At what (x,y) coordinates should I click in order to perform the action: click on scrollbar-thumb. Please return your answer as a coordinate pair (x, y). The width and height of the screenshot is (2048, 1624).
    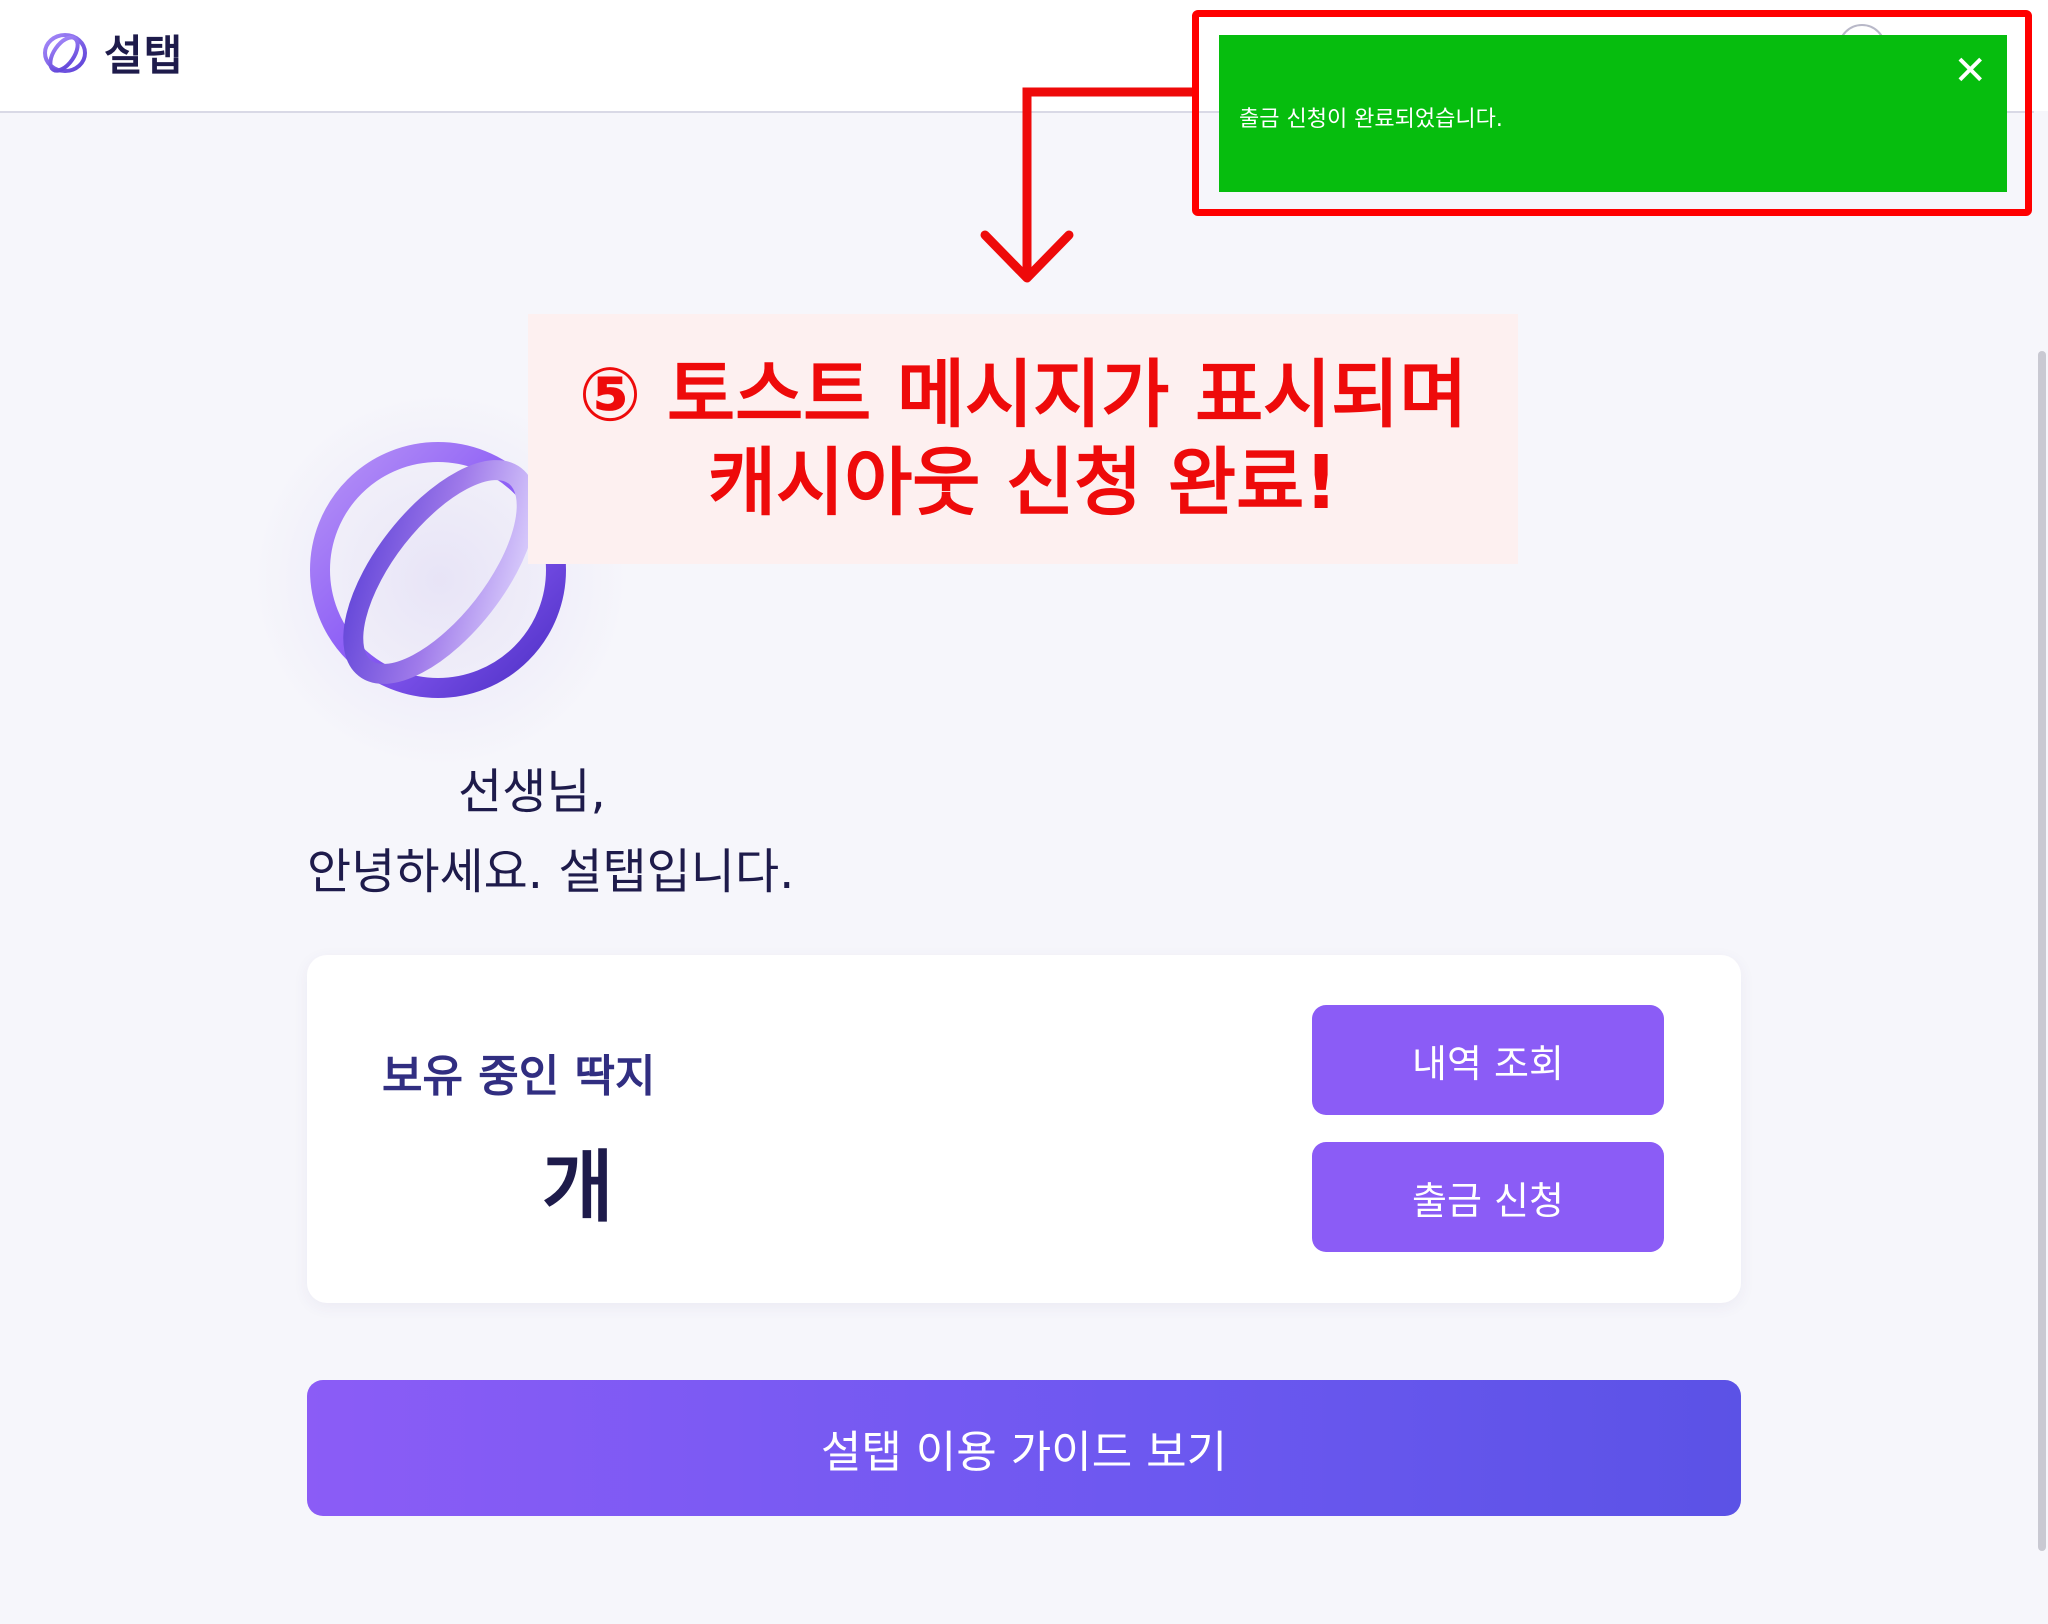
    Looking at the image, I should click on (2042, 951).